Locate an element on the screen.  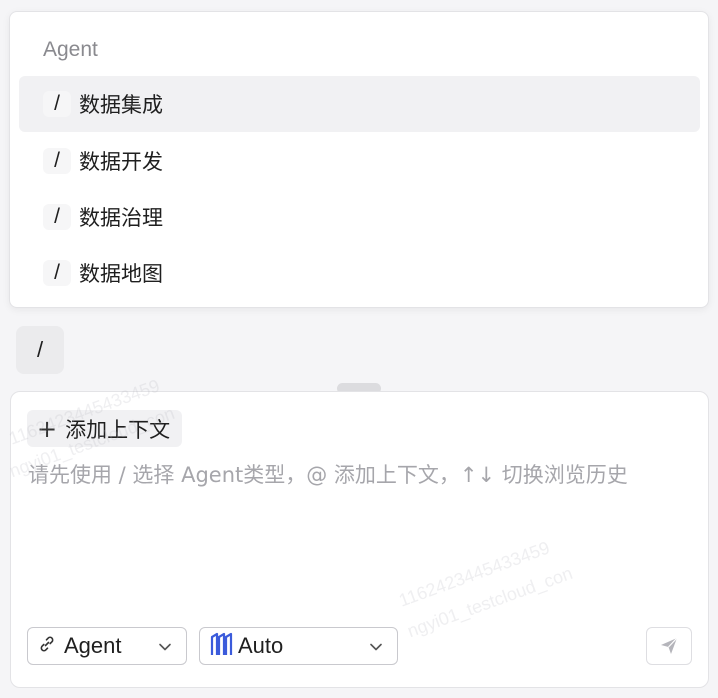
add-context-button: + 添加上下文 is located at coordinates (105, 428).